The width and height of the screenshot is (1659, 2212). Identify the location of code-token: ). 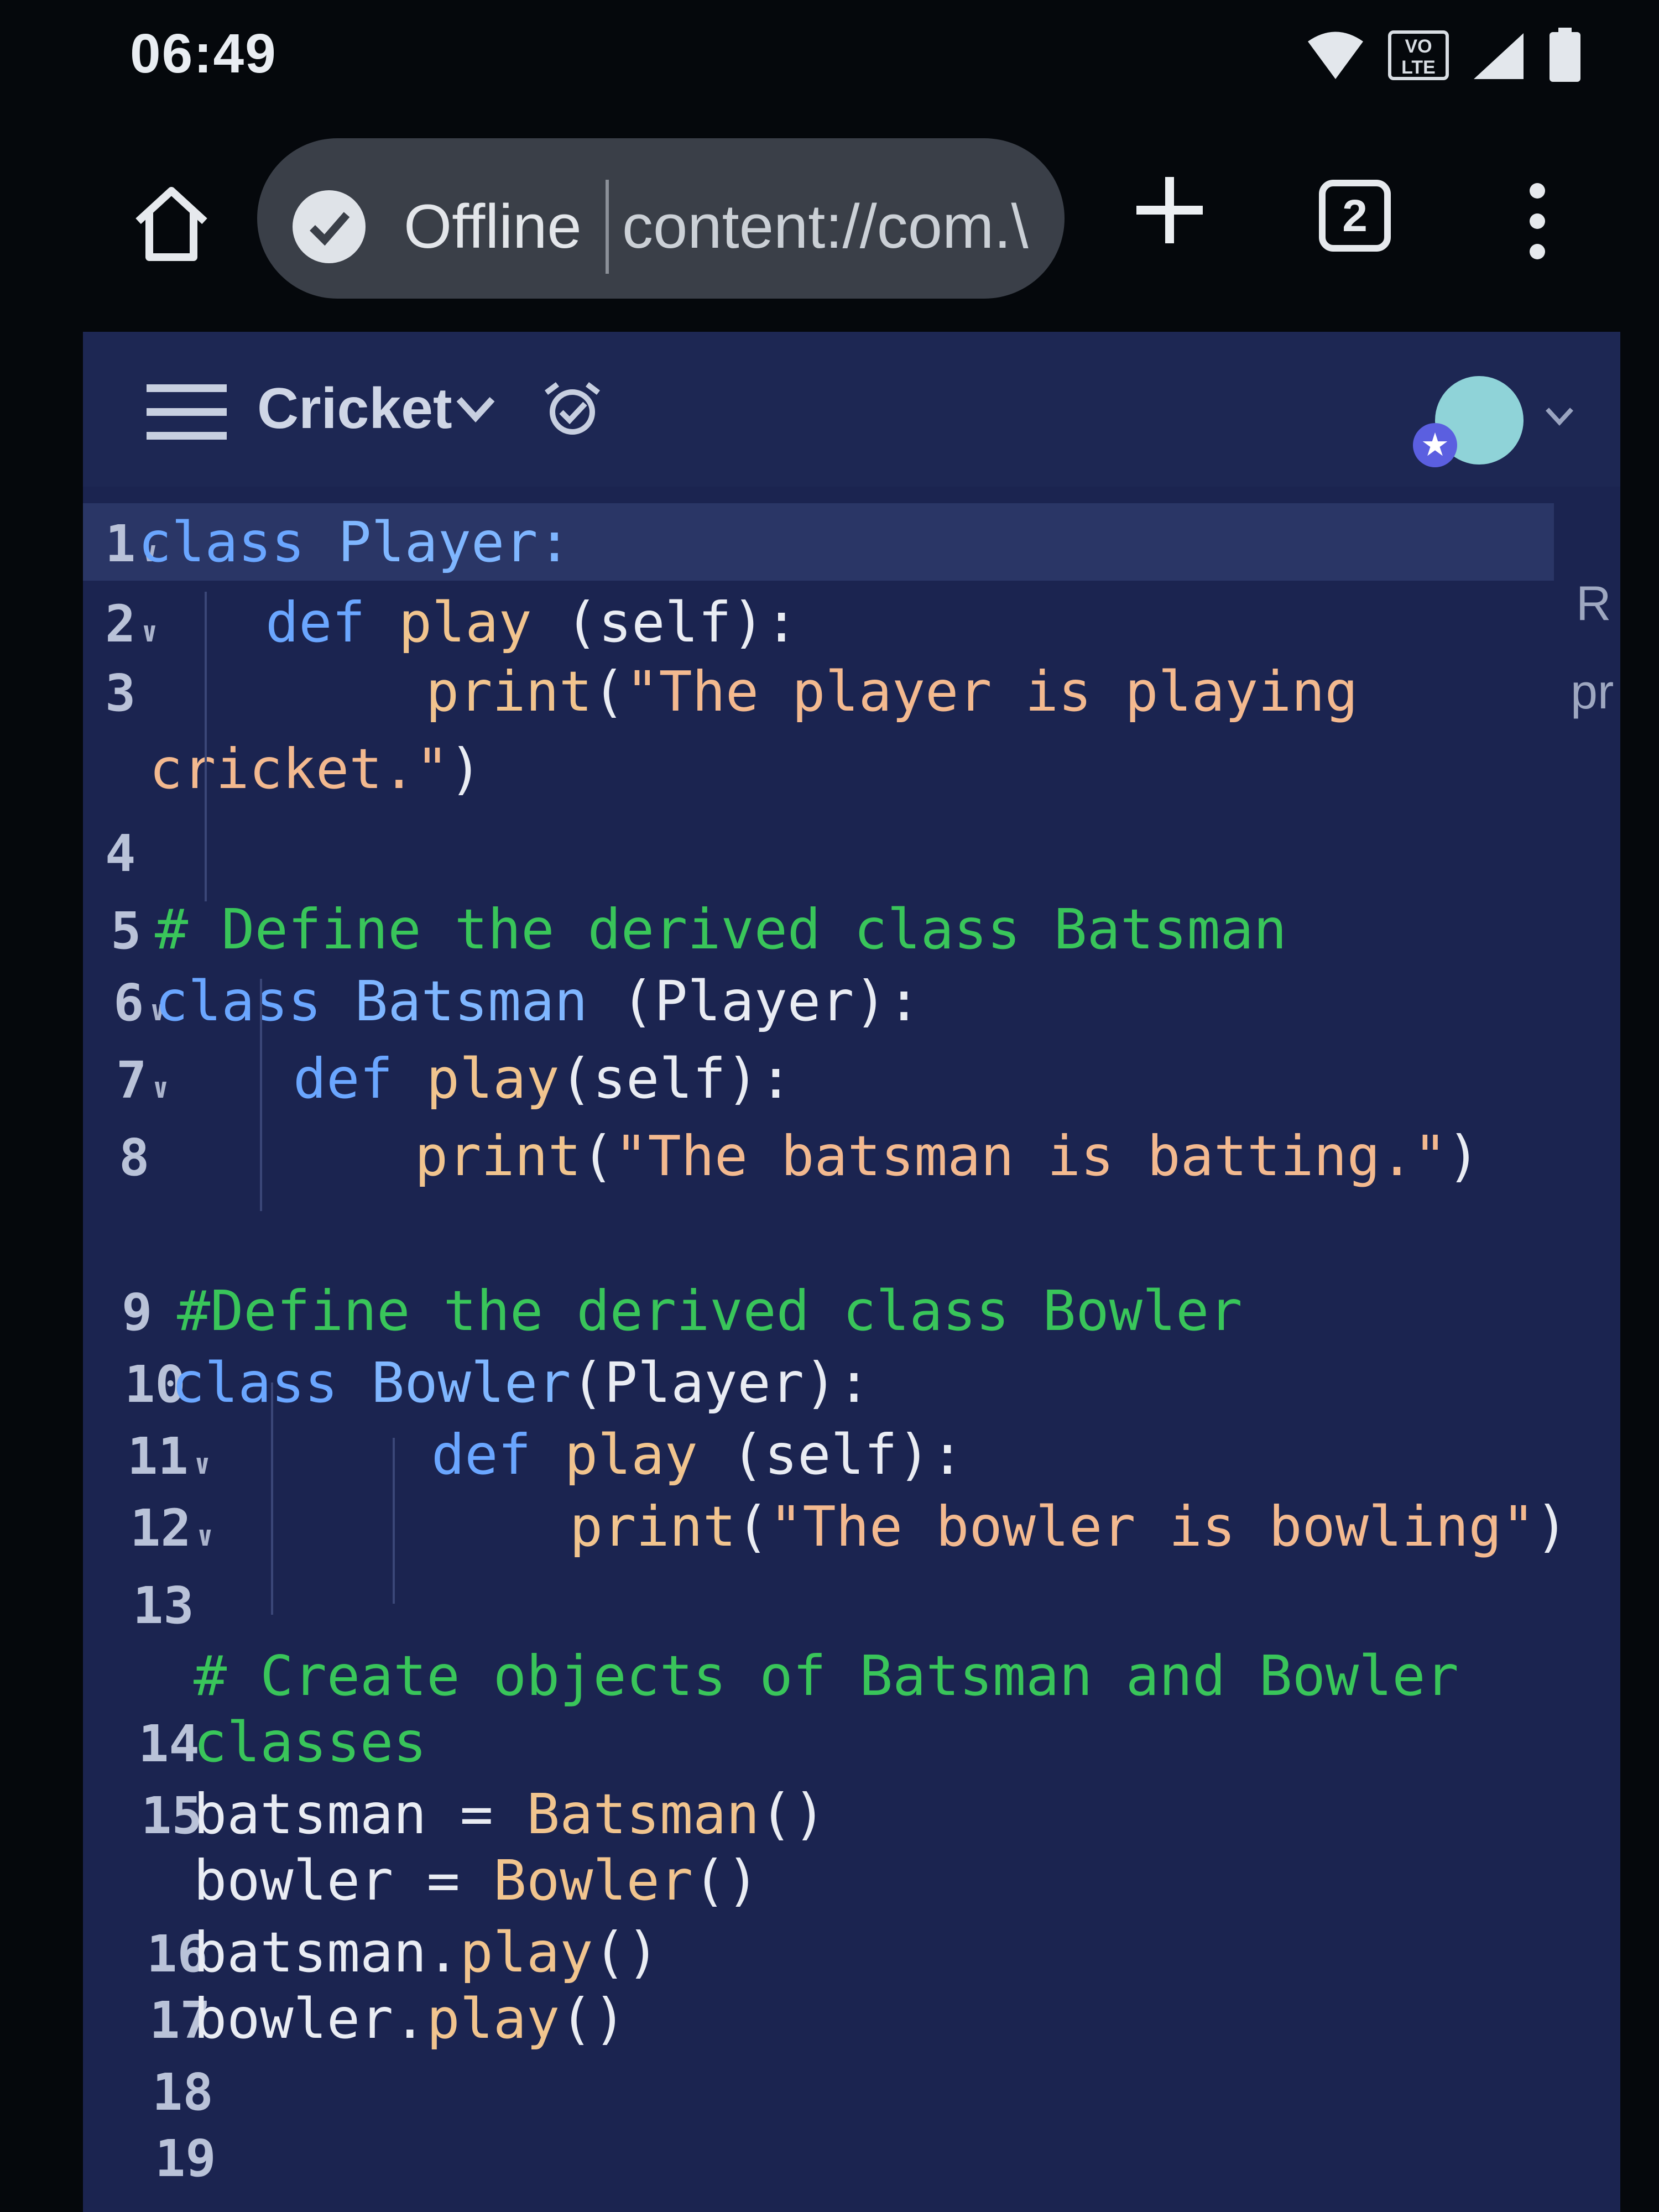
(466, 769).